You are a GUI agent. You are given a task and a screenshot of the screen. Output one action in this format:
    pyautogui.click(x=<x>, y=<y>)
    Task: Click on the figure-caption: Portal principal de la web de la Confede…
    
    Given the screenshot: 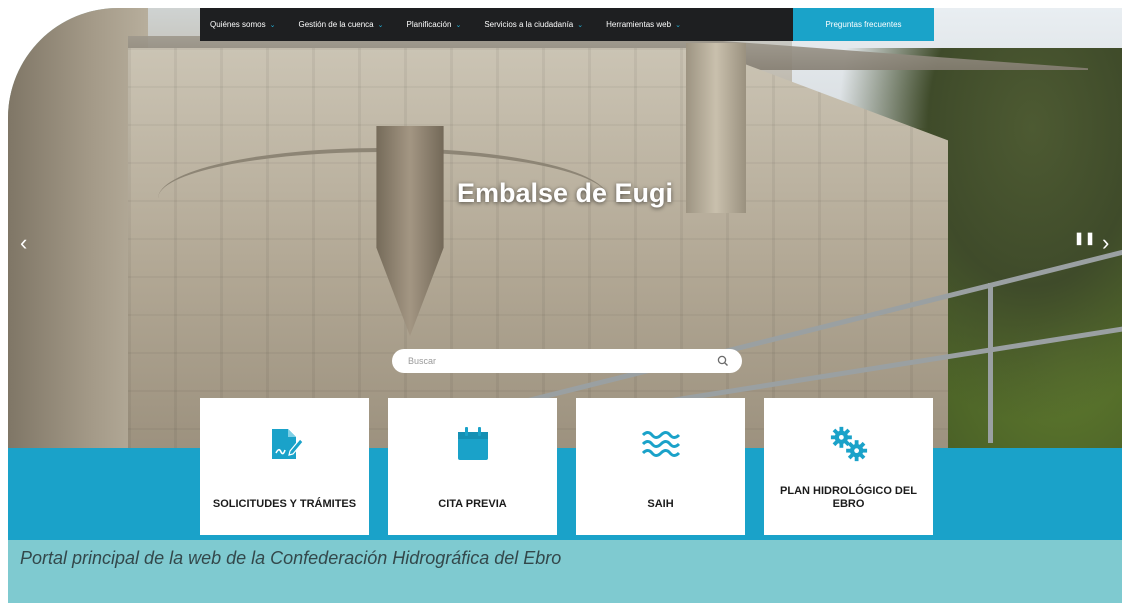 What is the action you would take?
    pyautogui.click(x=291, y=558)
    